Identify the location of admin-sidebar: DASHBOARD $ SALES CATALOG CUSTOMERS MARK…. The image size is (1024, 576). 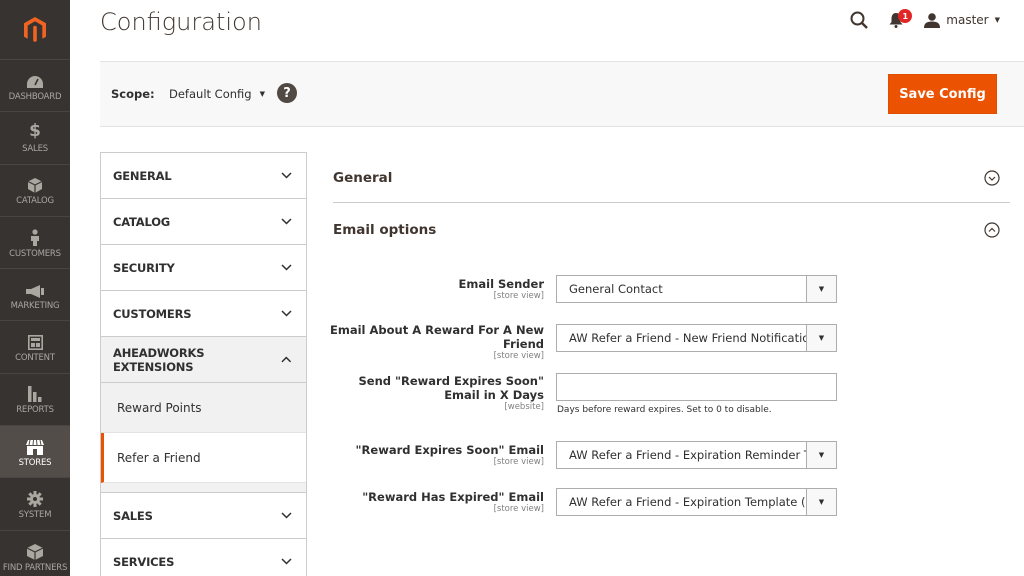
(35, 288).